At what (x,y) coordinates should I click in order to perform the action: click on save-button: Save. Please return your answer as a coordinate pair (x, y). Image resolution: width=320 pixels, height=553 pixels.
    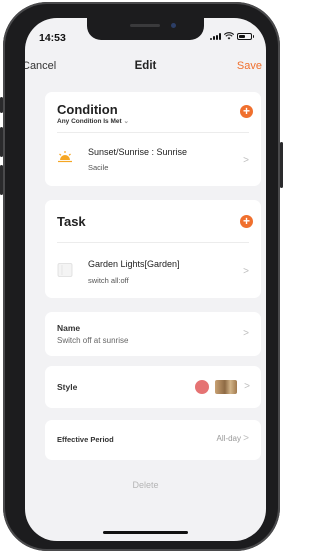
    Looking at the image, I should click on (249, 66).